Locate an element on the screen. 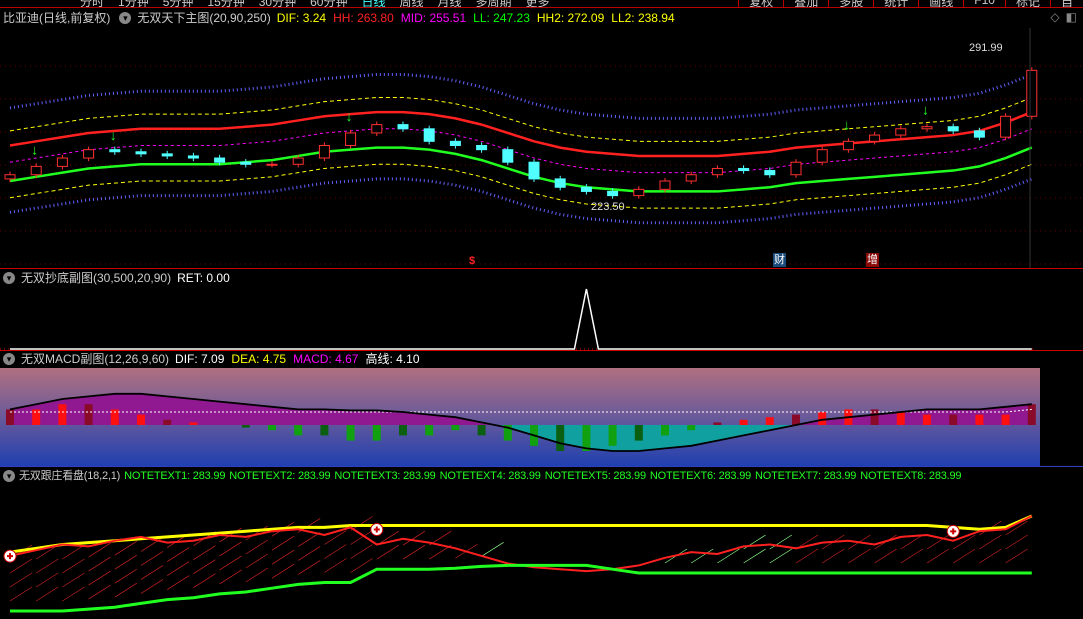  high-price-label: 291.99 is located at coordinates (986, 48).